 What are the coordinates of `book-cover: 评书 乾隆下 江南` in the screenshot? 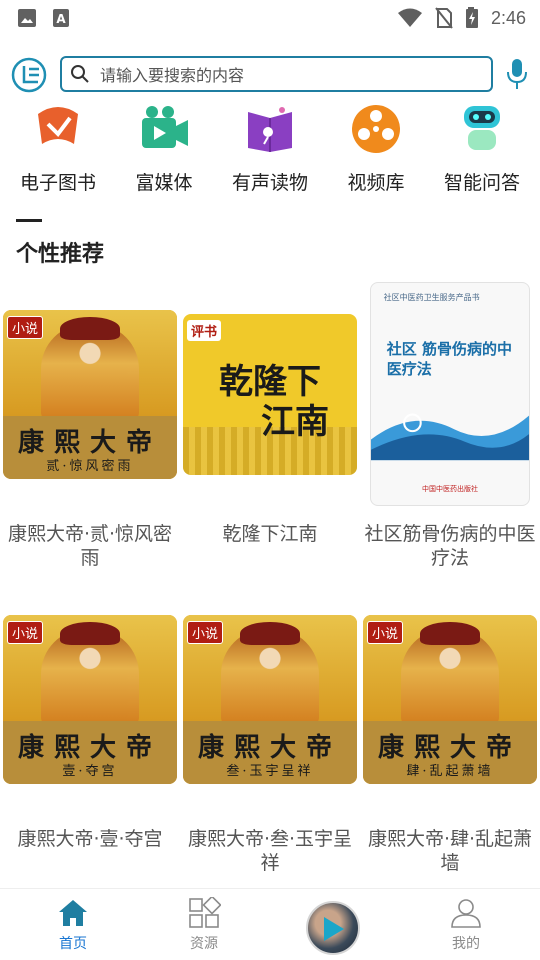 It's located at (270, 394).